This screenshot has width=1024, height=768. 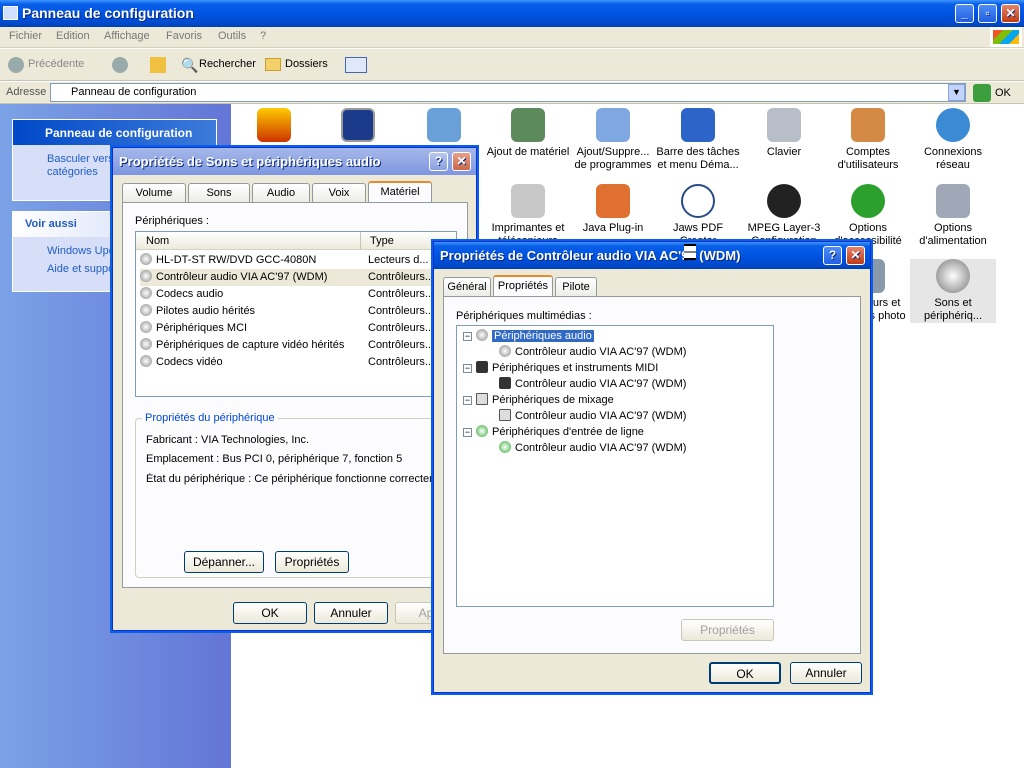 I want to click on icon-label: Ajout de matériel, so click(x=528, y=152).